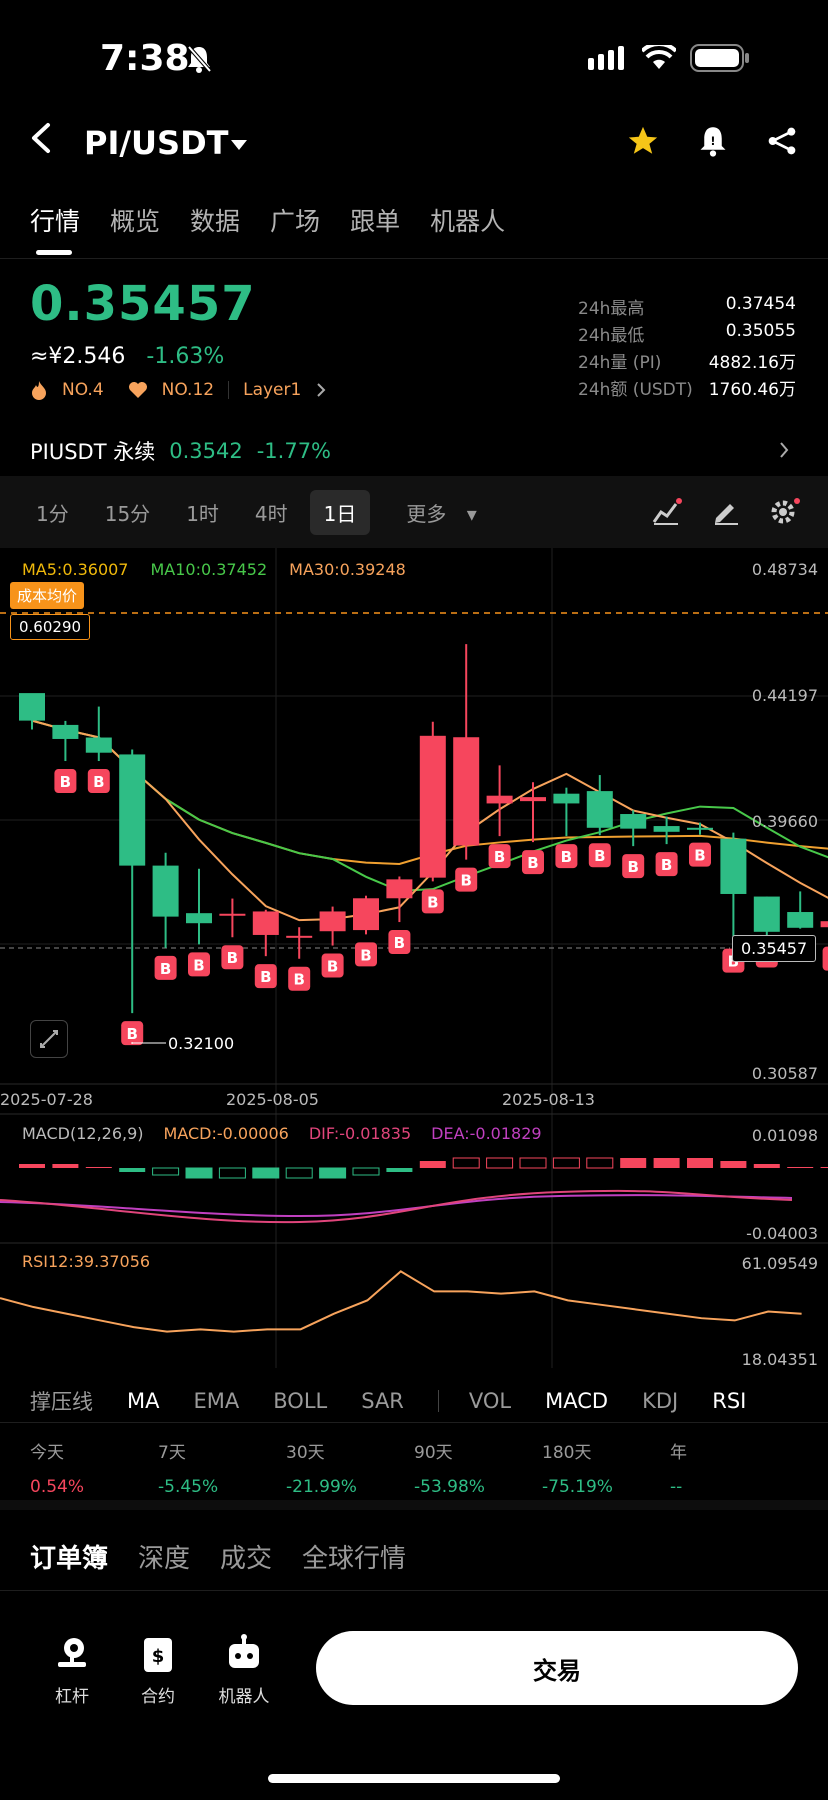 The width and height of the screenshot is (828, 1800). What do you see at coordinates (216, 1401) in the screenshot?
I see `ind-ema: EMA` at bounding box center [216, 1401].